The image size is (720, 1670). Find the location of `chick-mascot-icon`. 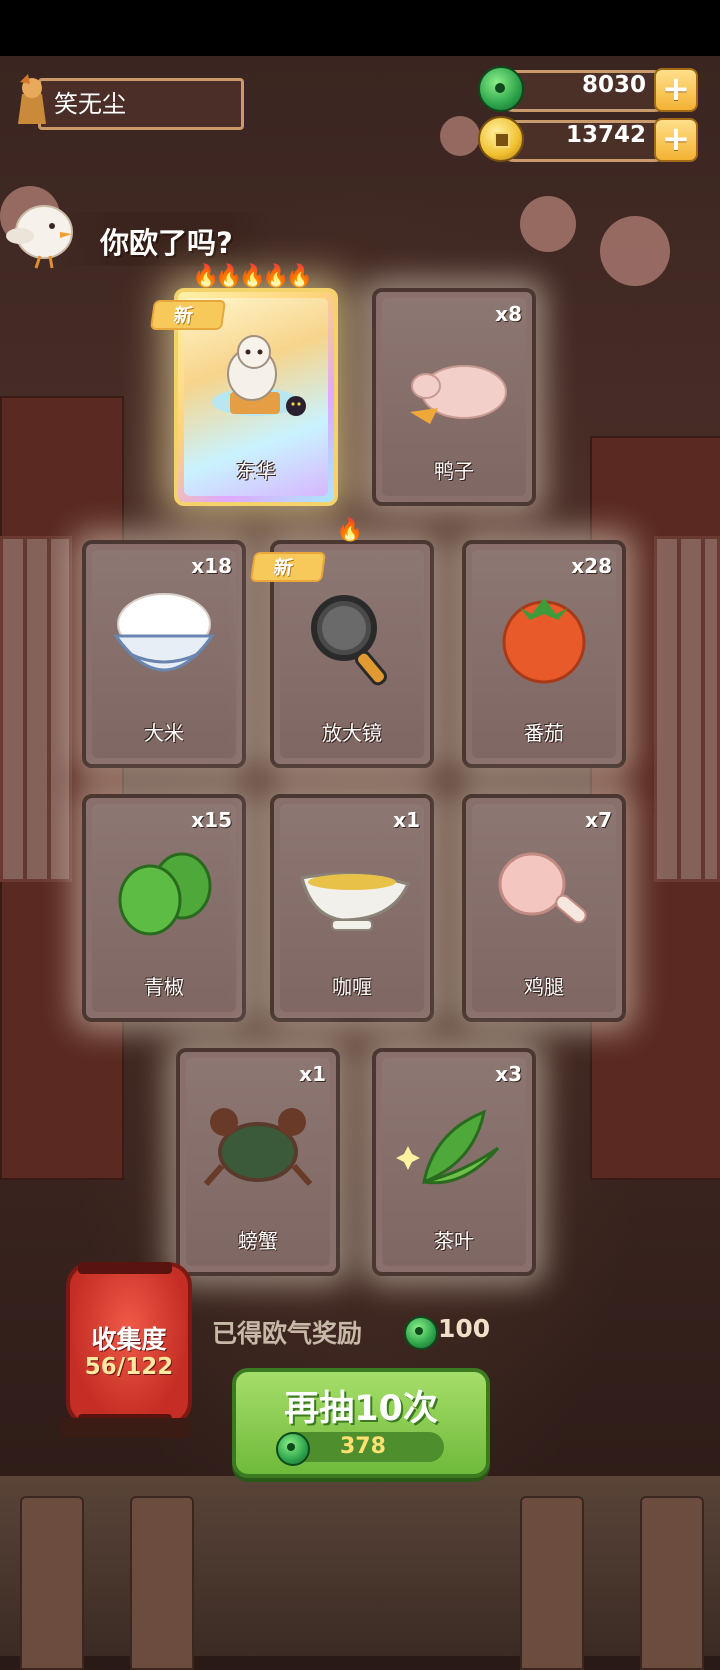

chick-mascot-icon is located at coordinates (39, 237).